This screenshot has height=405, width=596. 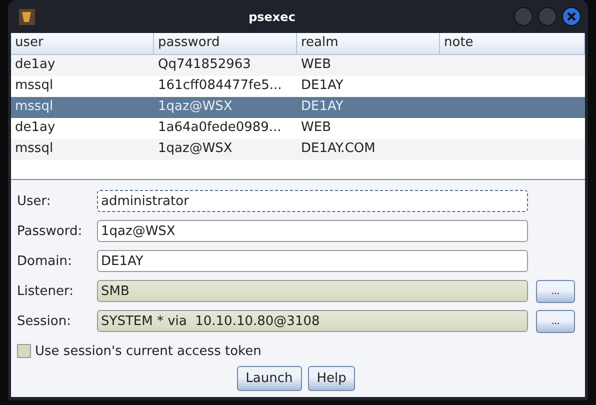 I want to click on close-button, so click(x=571, y=16).